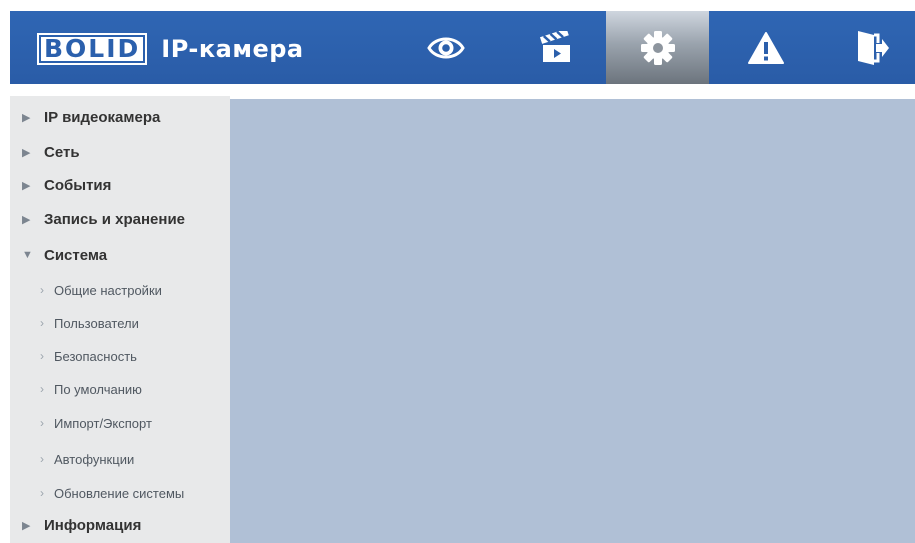  I want to click on clapperboard-icon, so click(554, 46).